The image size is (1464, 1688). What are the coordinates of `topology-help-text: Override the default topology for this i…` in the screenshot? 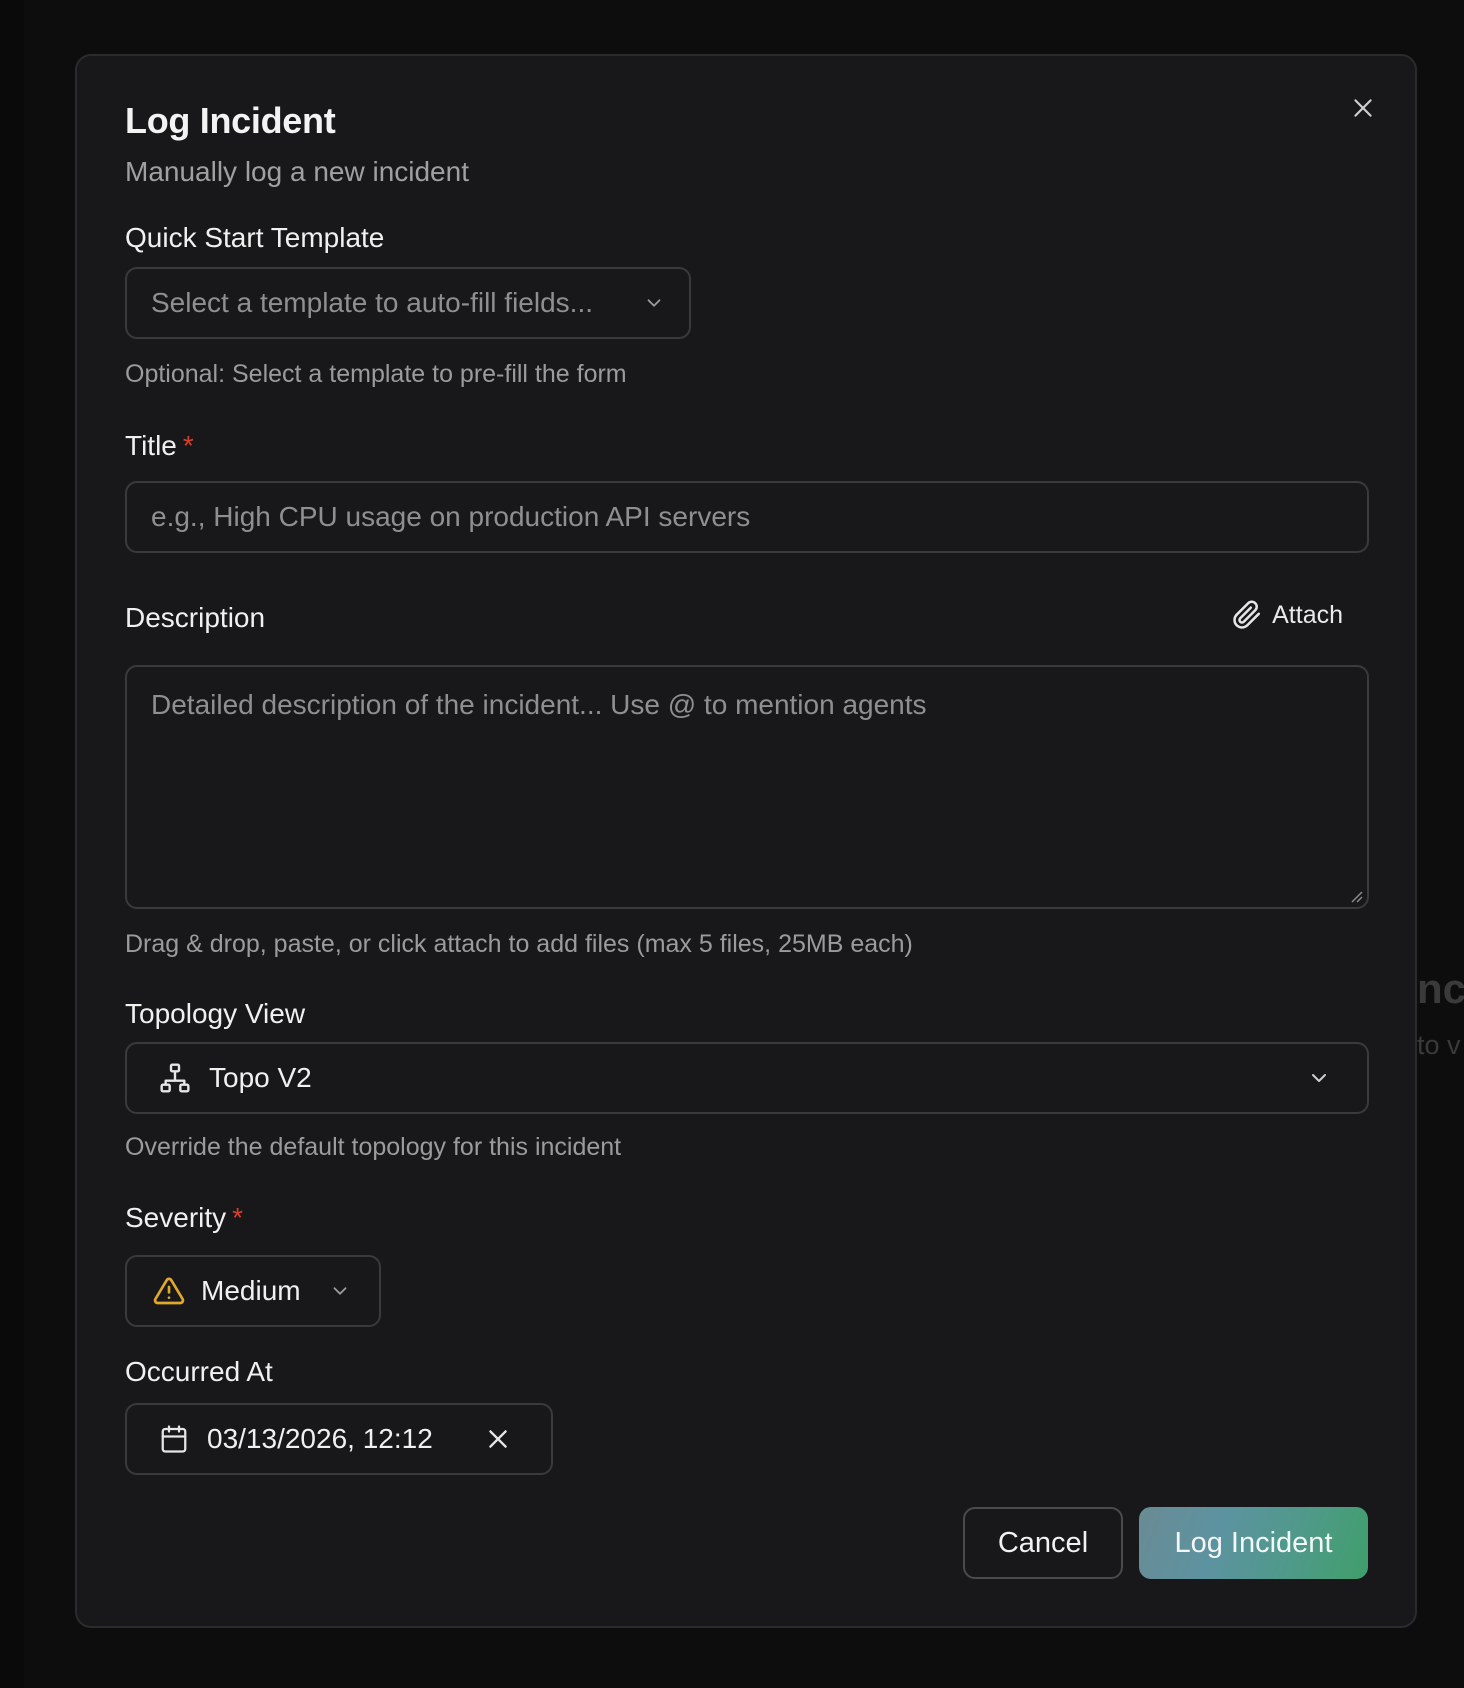 It's located at (373, 1147).